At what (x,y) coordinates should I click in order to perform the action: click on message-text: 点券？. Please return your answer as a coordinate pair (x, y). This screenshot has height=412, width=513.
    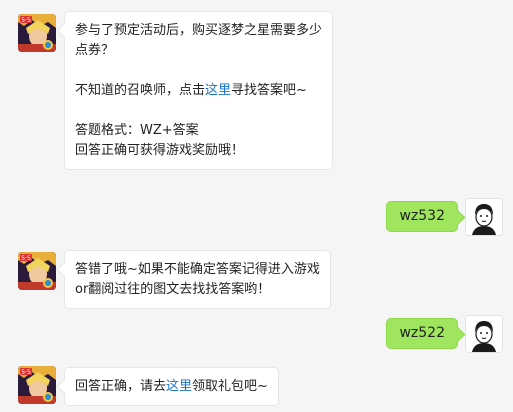
    Looking at the image, I should click on (95, 50).